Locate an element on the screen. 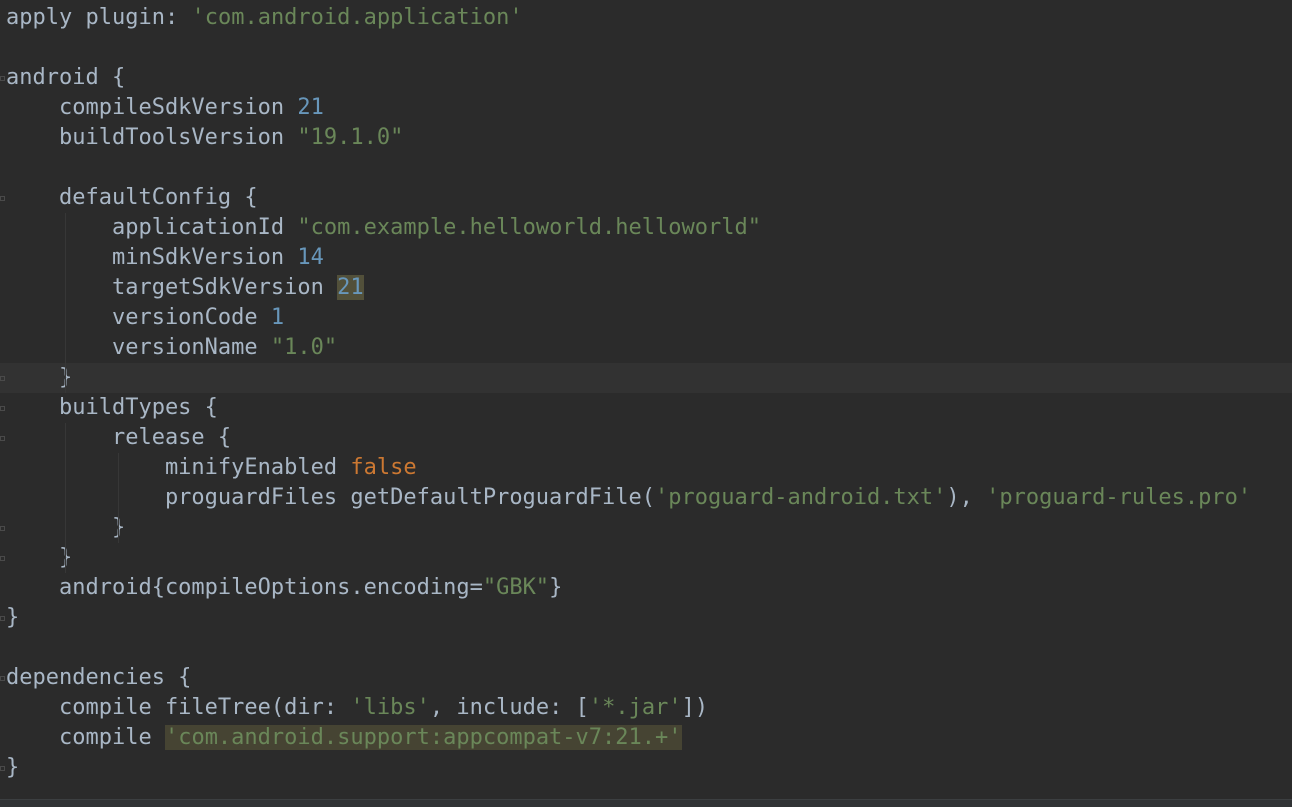  code-line: android{compileOptions.encoding="GBK"} is located at coordinates (646, 588).